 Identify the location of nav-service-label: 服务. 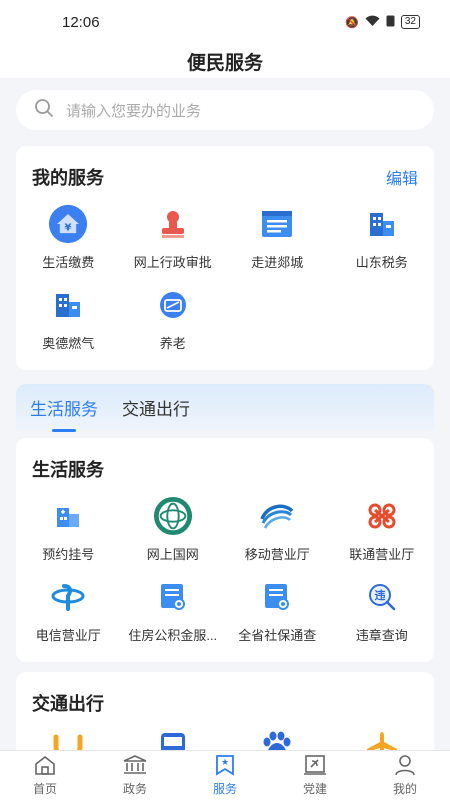
(224, 789).